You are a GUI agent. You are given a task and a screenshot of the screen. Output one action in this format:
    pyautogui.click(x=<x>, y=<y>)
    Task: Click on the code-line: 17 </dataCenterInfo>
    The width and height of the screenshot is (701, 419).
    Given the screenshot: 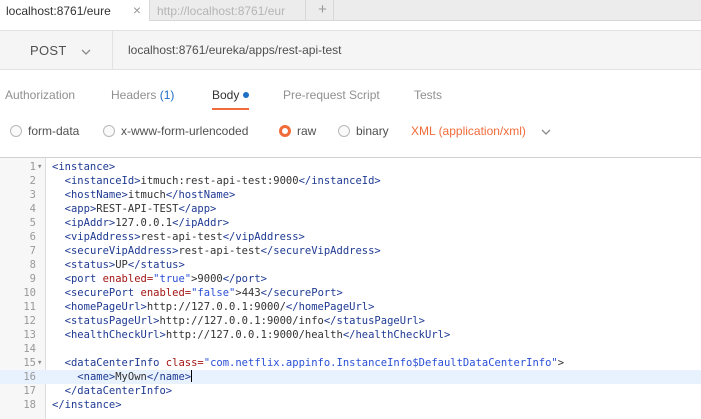 What is the action you would take?
    pyautogui.click(x=350, y=391)
    